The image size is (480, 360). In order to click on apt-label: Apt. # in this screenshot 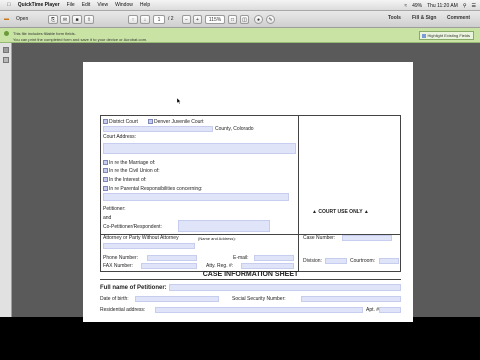, I will do `click(373, 310)`.